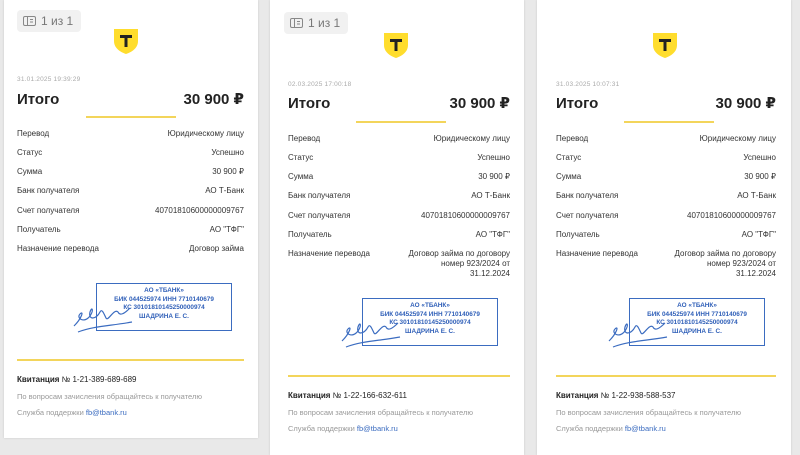 The height and width of the screenshot is (455, 800). What do you see at coordinates (216, 248) in the screenshot?
I see `row-value: Договор займа` at bounding box center [216, 248].